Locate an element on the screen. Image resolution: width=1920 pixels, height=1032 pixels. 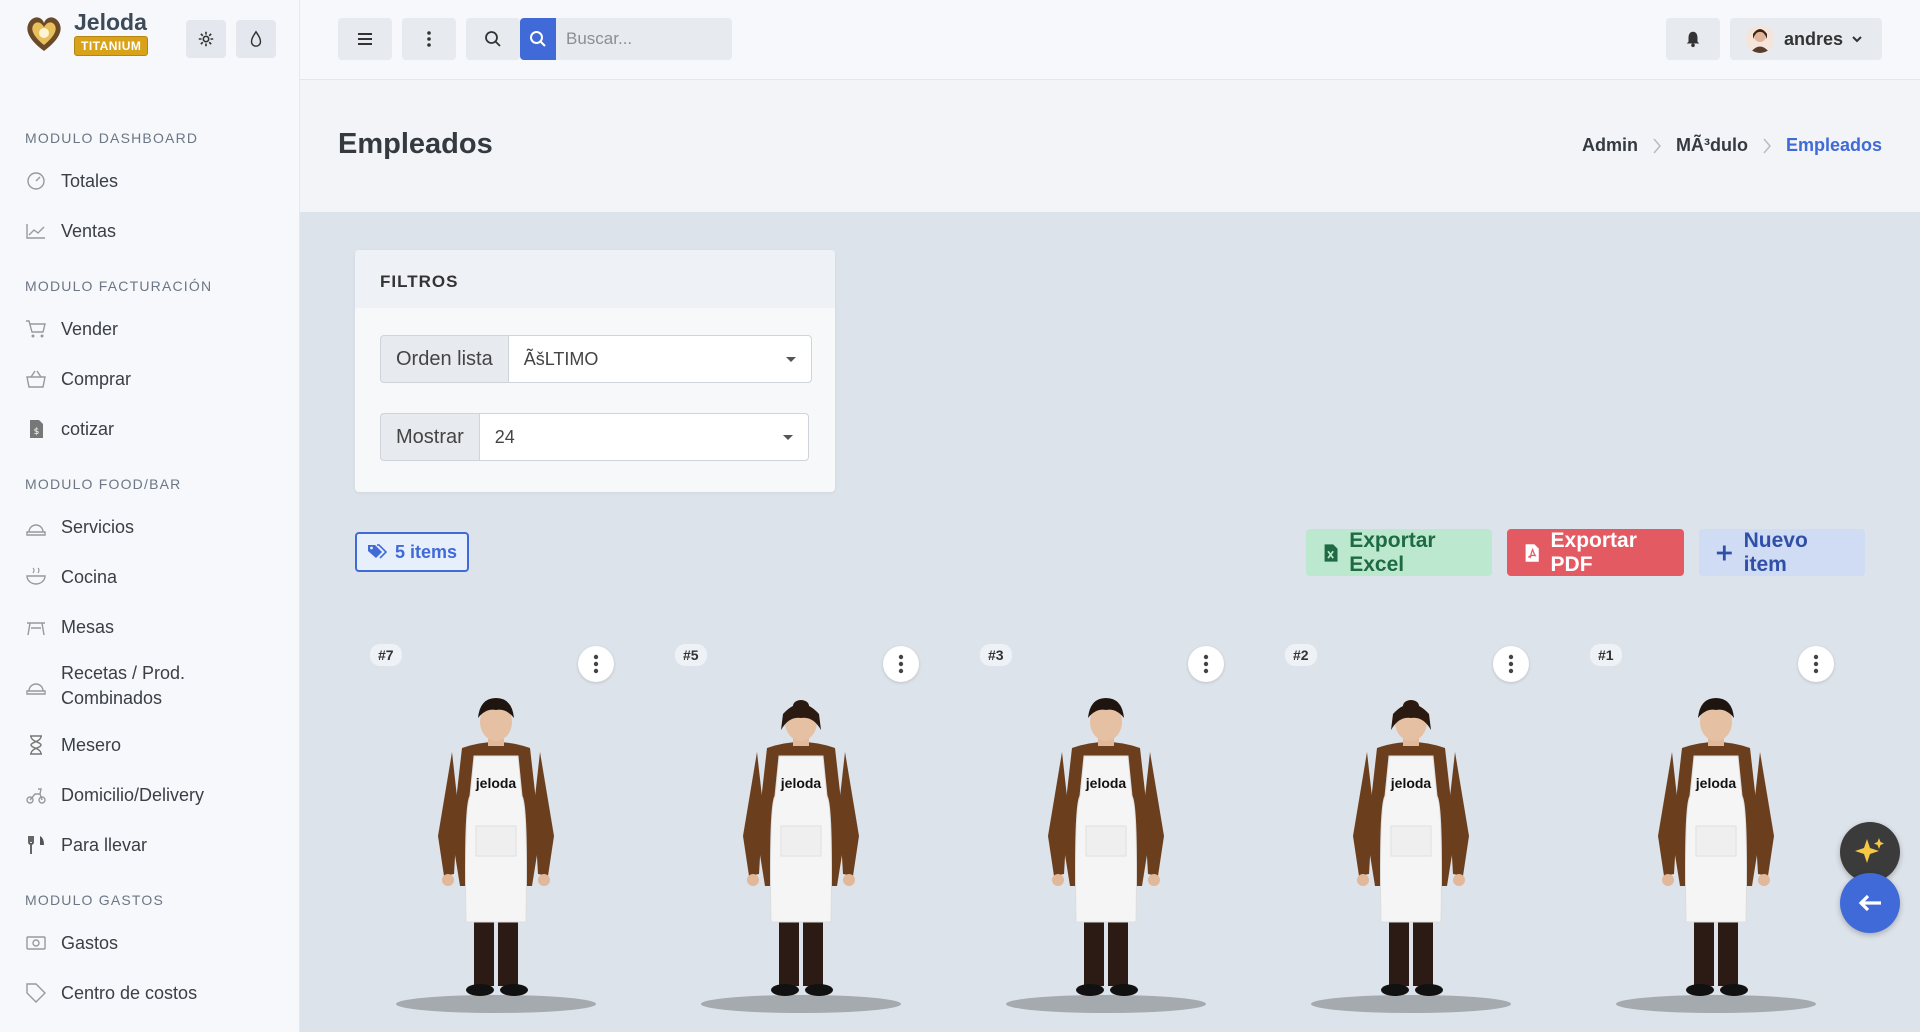
order-filter: Orden lista ÃšLTIMO is located at coordinates (596, 359).